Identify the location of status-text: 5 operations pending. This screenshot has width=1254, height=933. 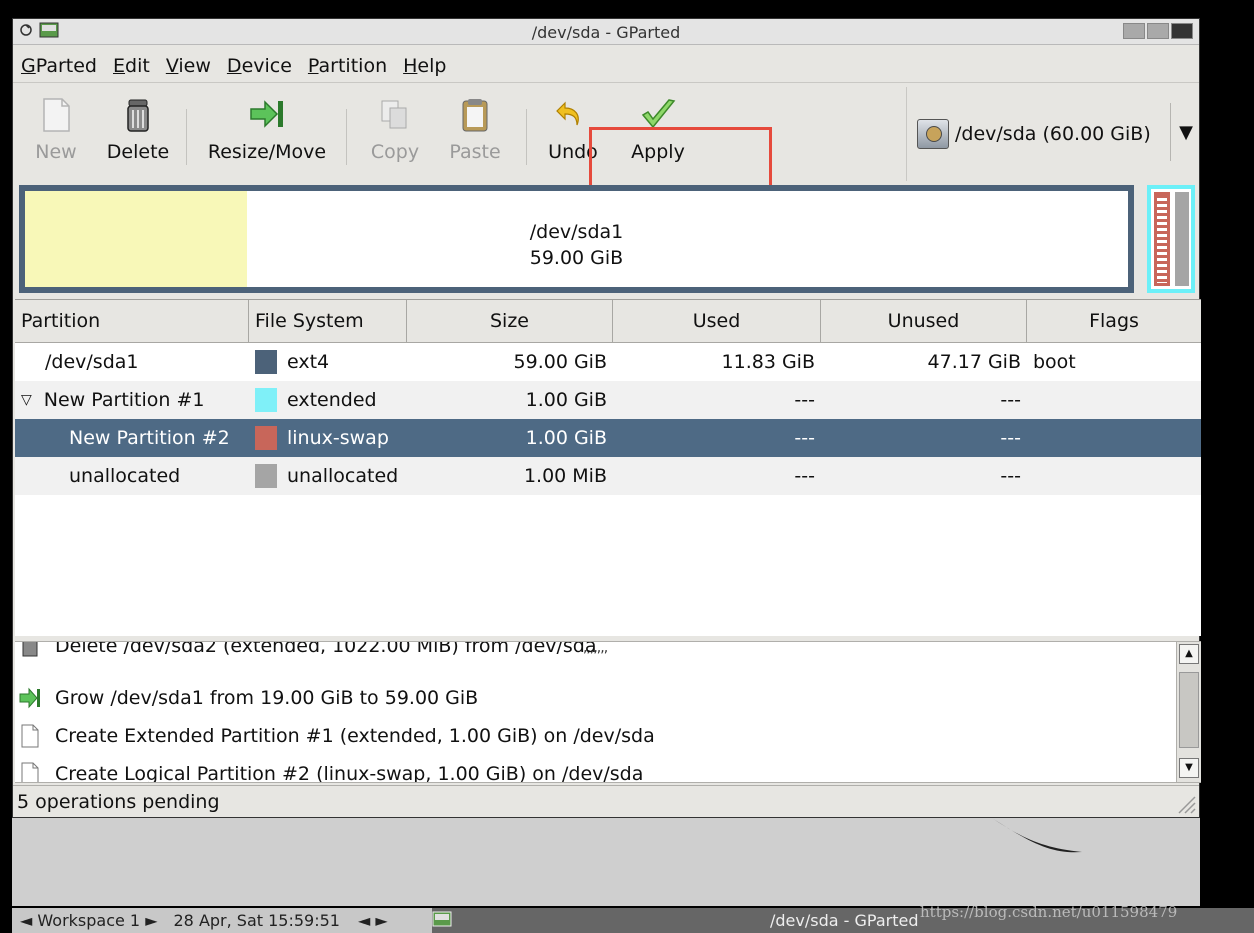
(118, 801).